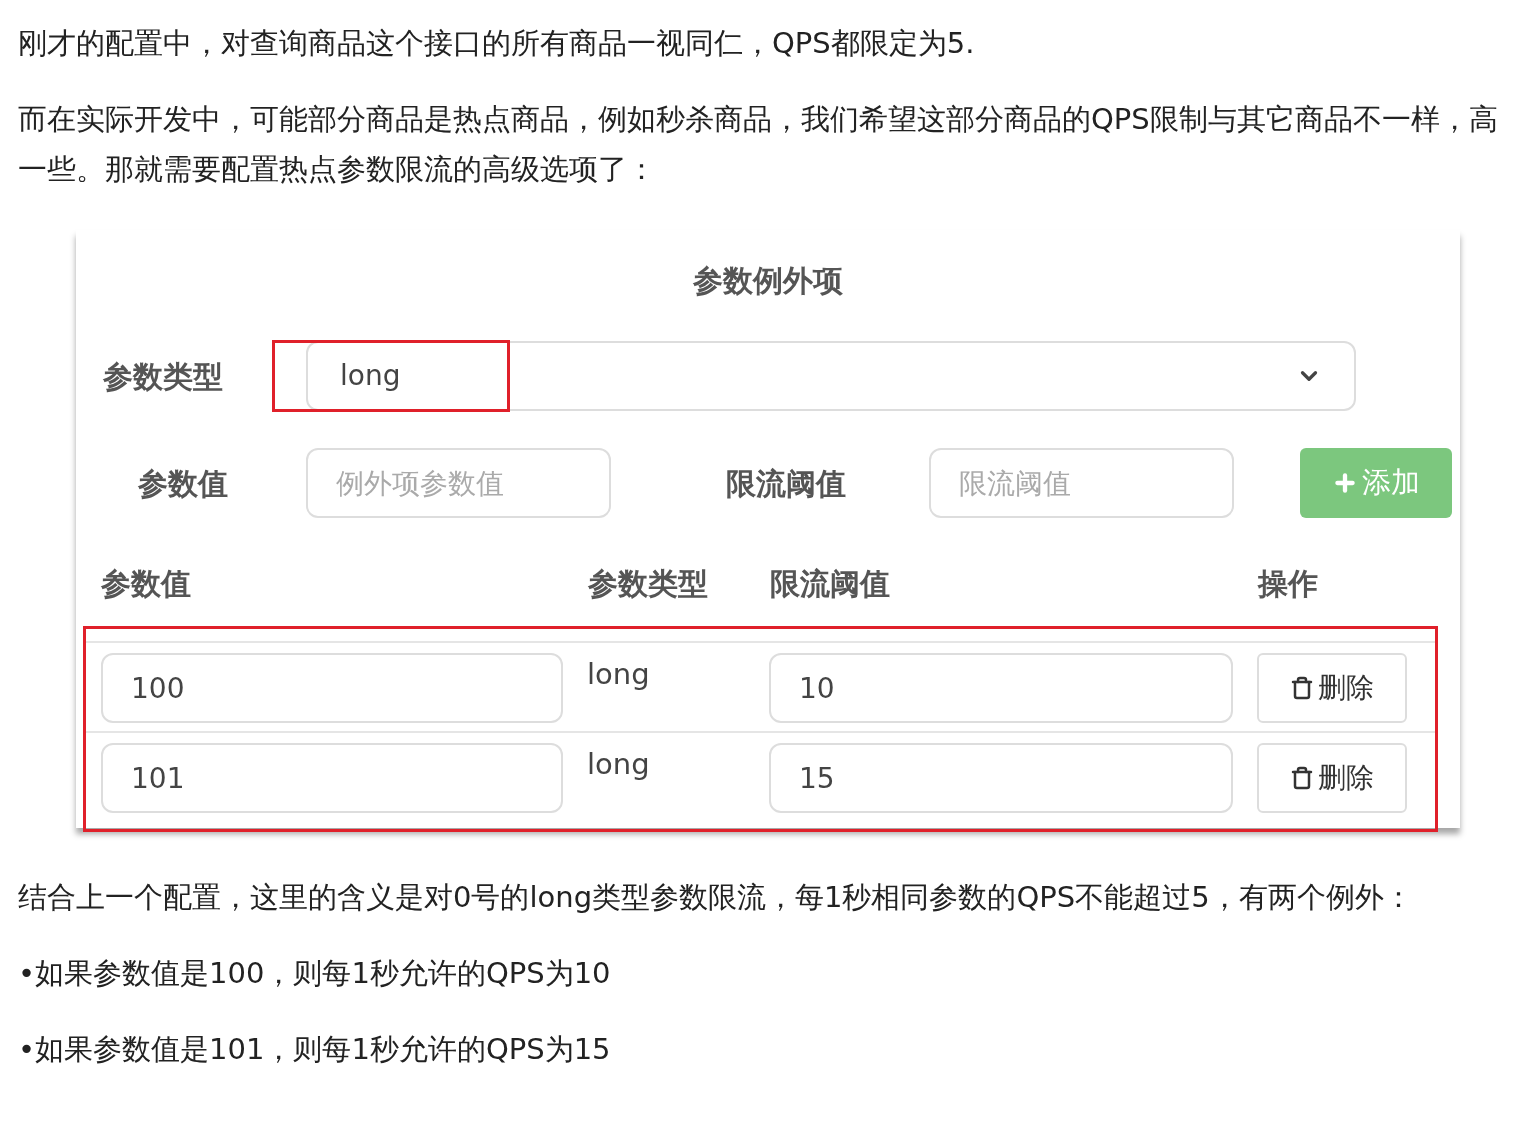 The height and width of the screenshot is (1130, 1538). Describe the element at coordinates (163, 376) in the screenshot. I see `field-label: 参数类型` at that location.